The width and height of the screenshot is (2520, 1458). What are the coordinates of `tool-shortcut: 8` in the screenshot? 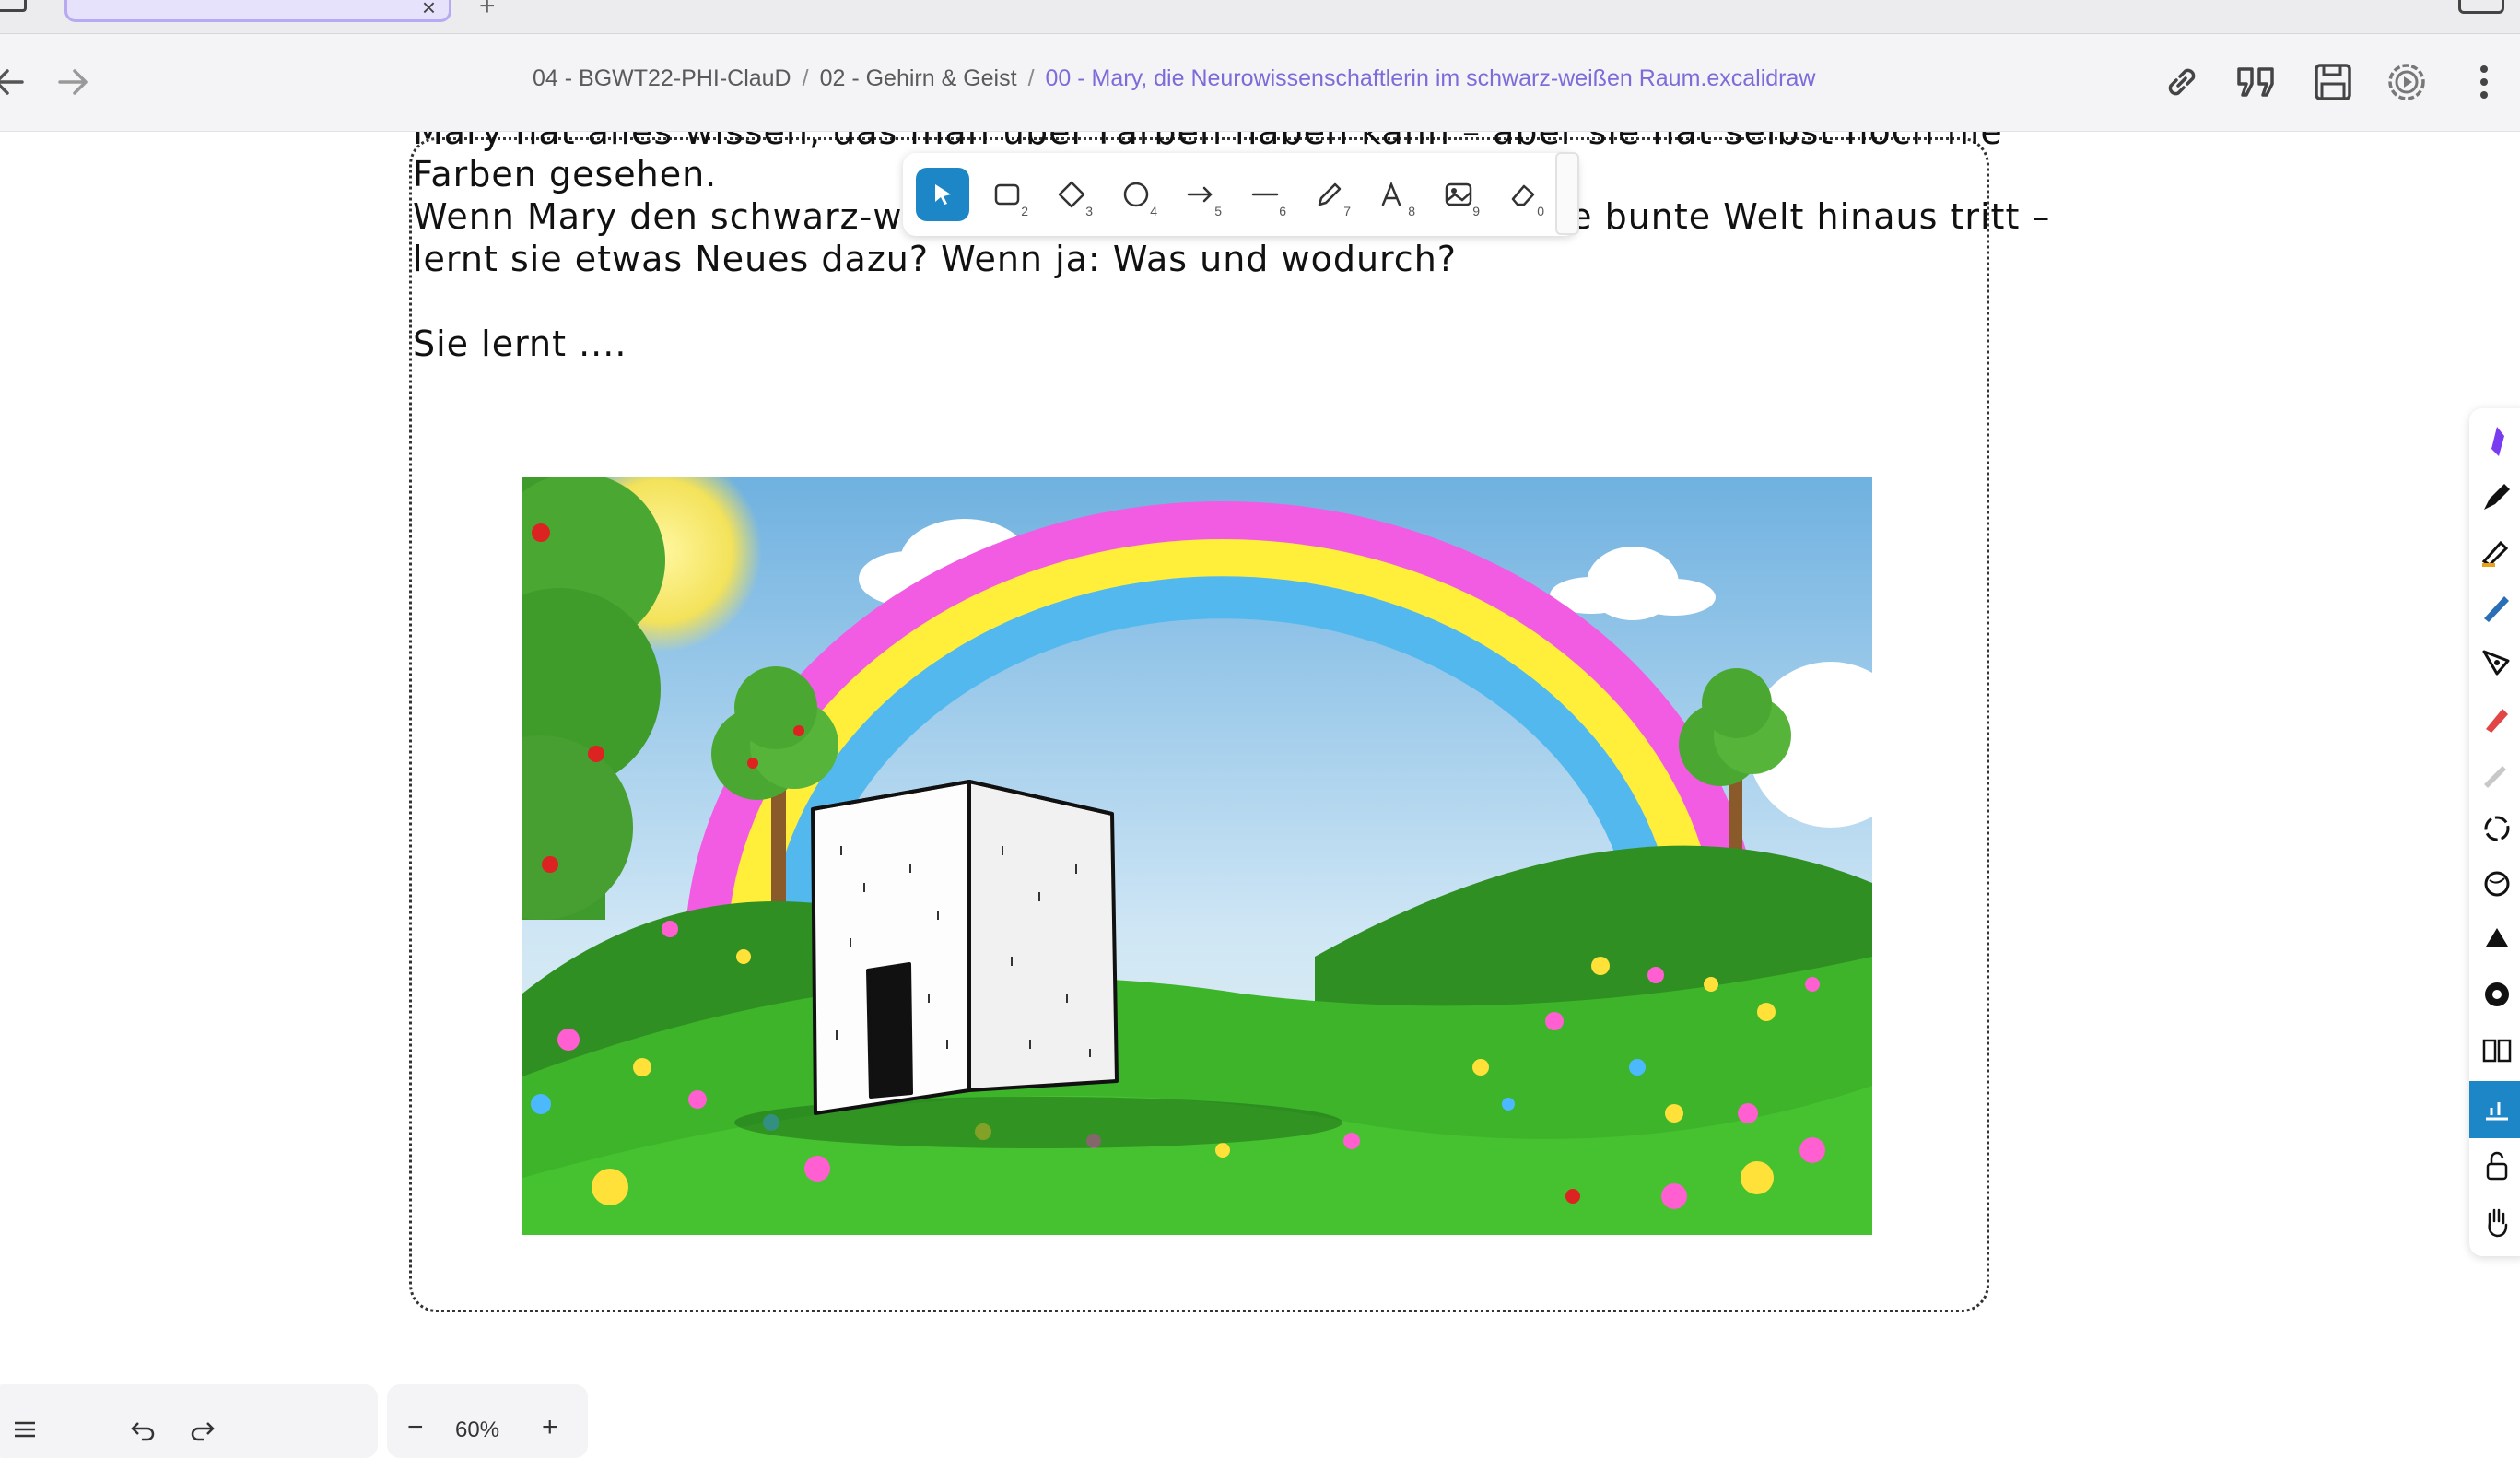 It's located at (1411, 211).